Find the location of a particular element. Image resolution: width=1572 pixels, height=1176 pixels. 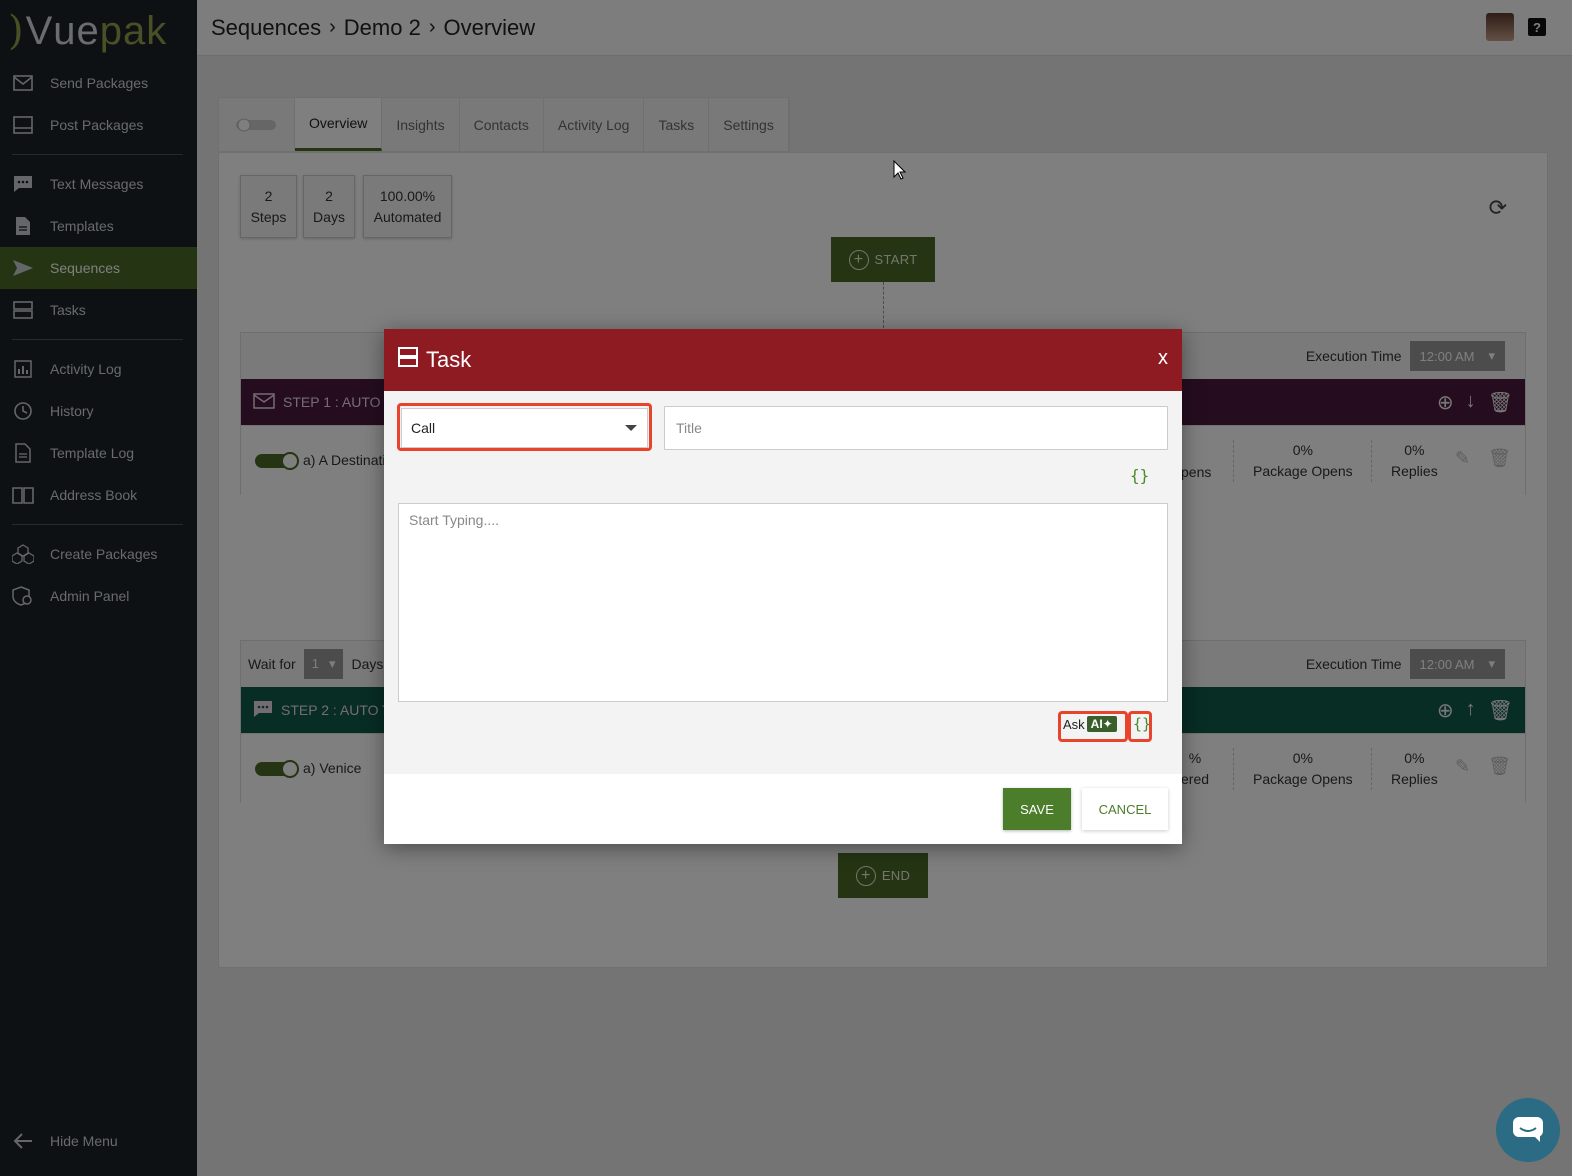

tasks-icon is located at coordinates (408, 360).